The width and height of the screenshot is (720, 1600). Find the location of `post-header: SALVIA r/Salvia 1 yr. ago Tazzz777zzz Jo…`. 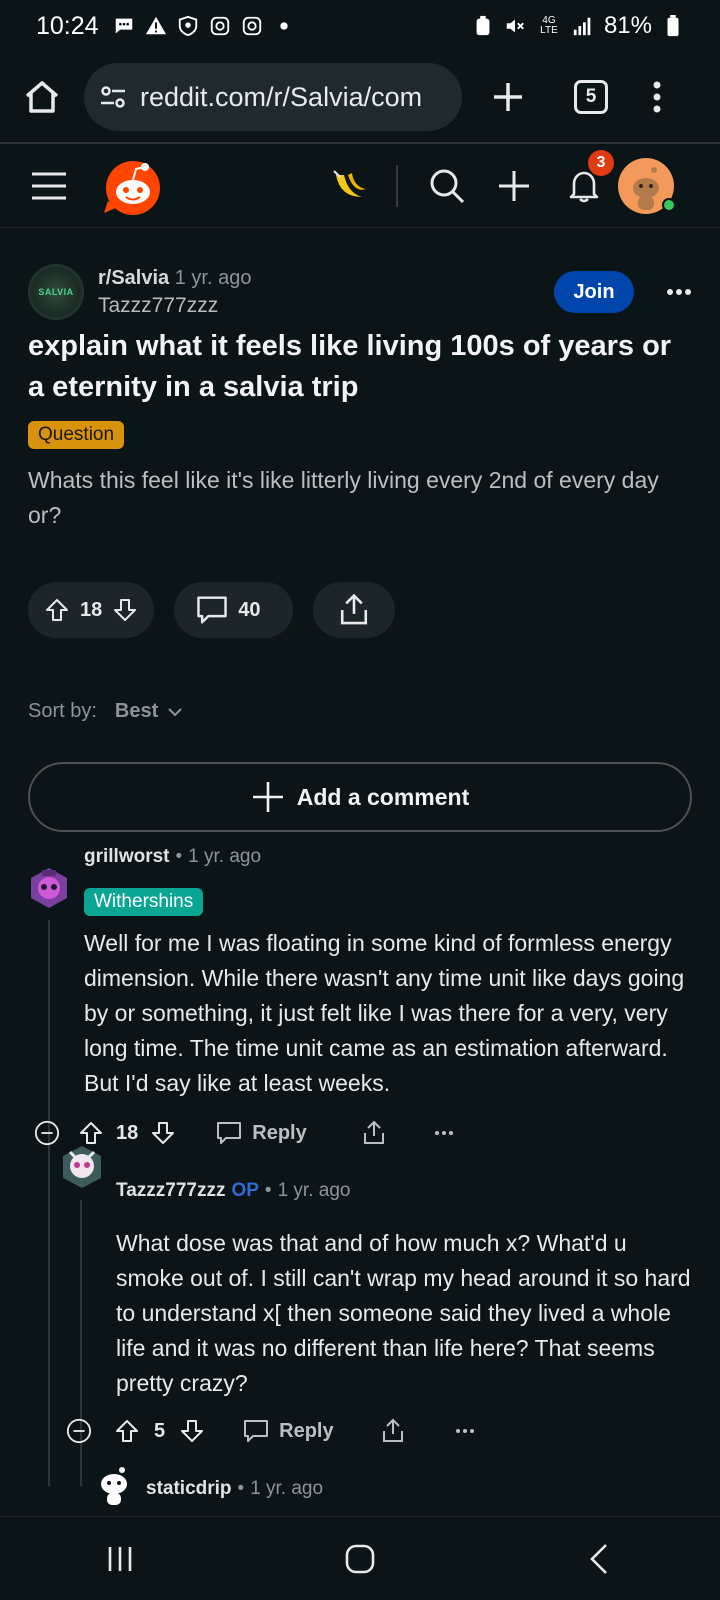

post-header: SALVIA r/Salvia 1 yr. ago Tazzz777zzz Jo… is located at coordinates (360, 292).